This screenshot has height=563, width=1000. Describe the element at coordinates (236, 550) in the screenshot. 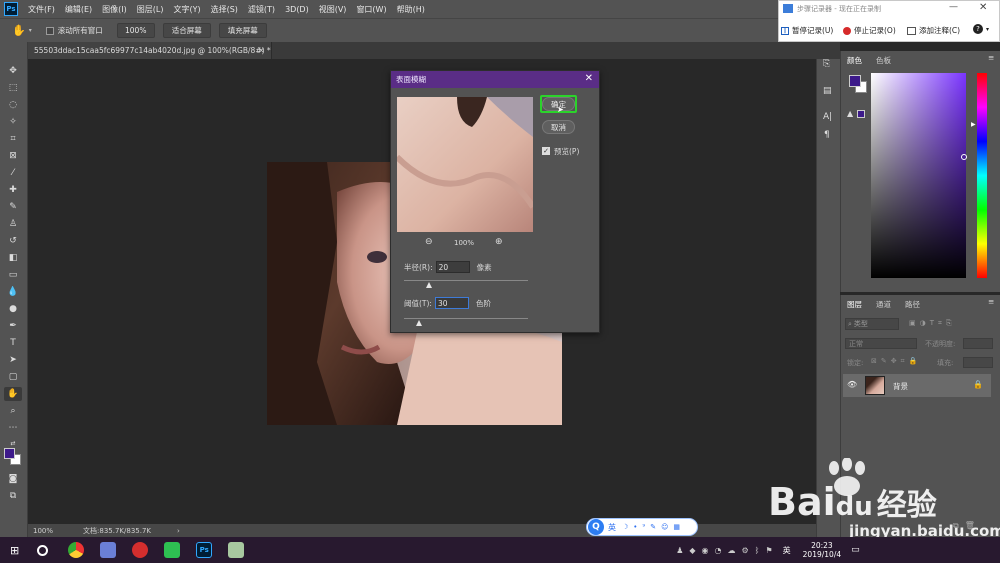

I see `steps-recorder-taskbar-icon` at that location.